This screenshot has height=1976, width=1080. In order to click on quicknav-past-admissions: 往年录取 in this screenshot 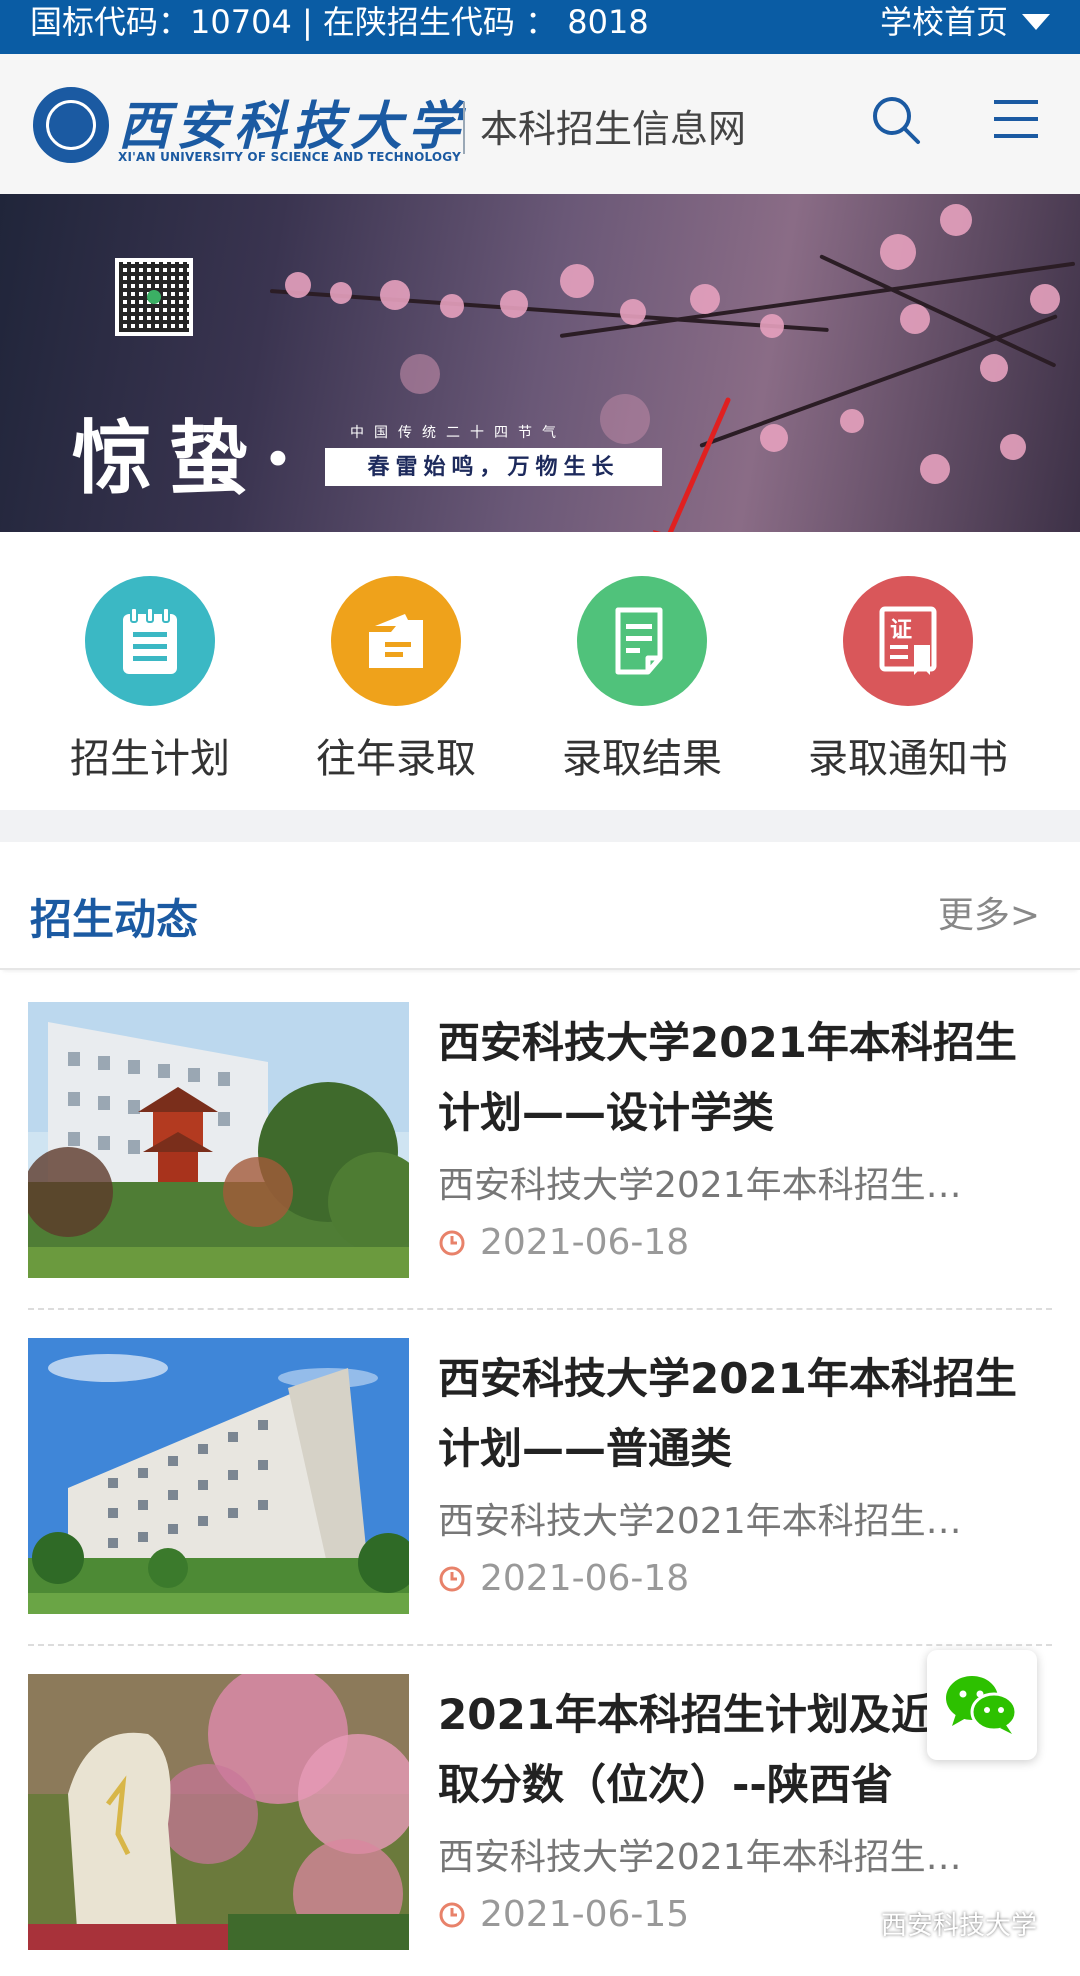, I will do `click(396, 680)`.